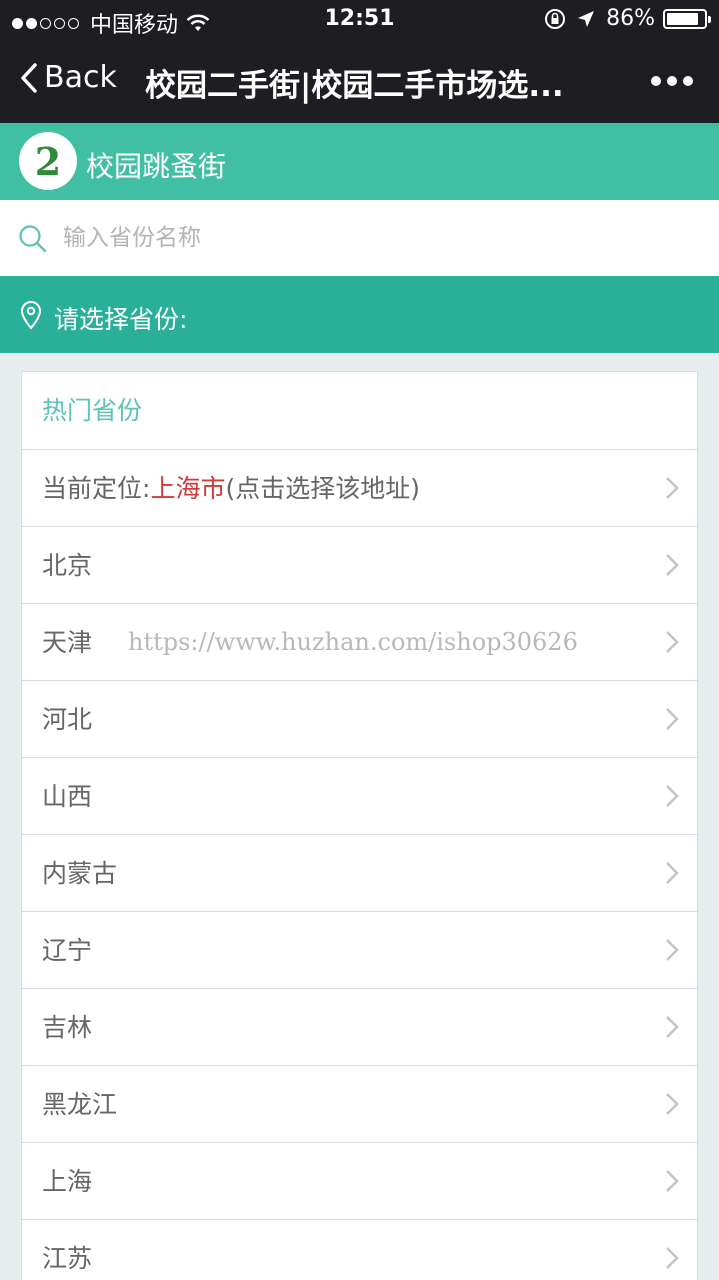 The width and height of the screenshot is (719, 1280). Describe the element at coordinates (359, 20) in the screenshot. I see `status-bar: 中国移动 12:51 86%` at that location.